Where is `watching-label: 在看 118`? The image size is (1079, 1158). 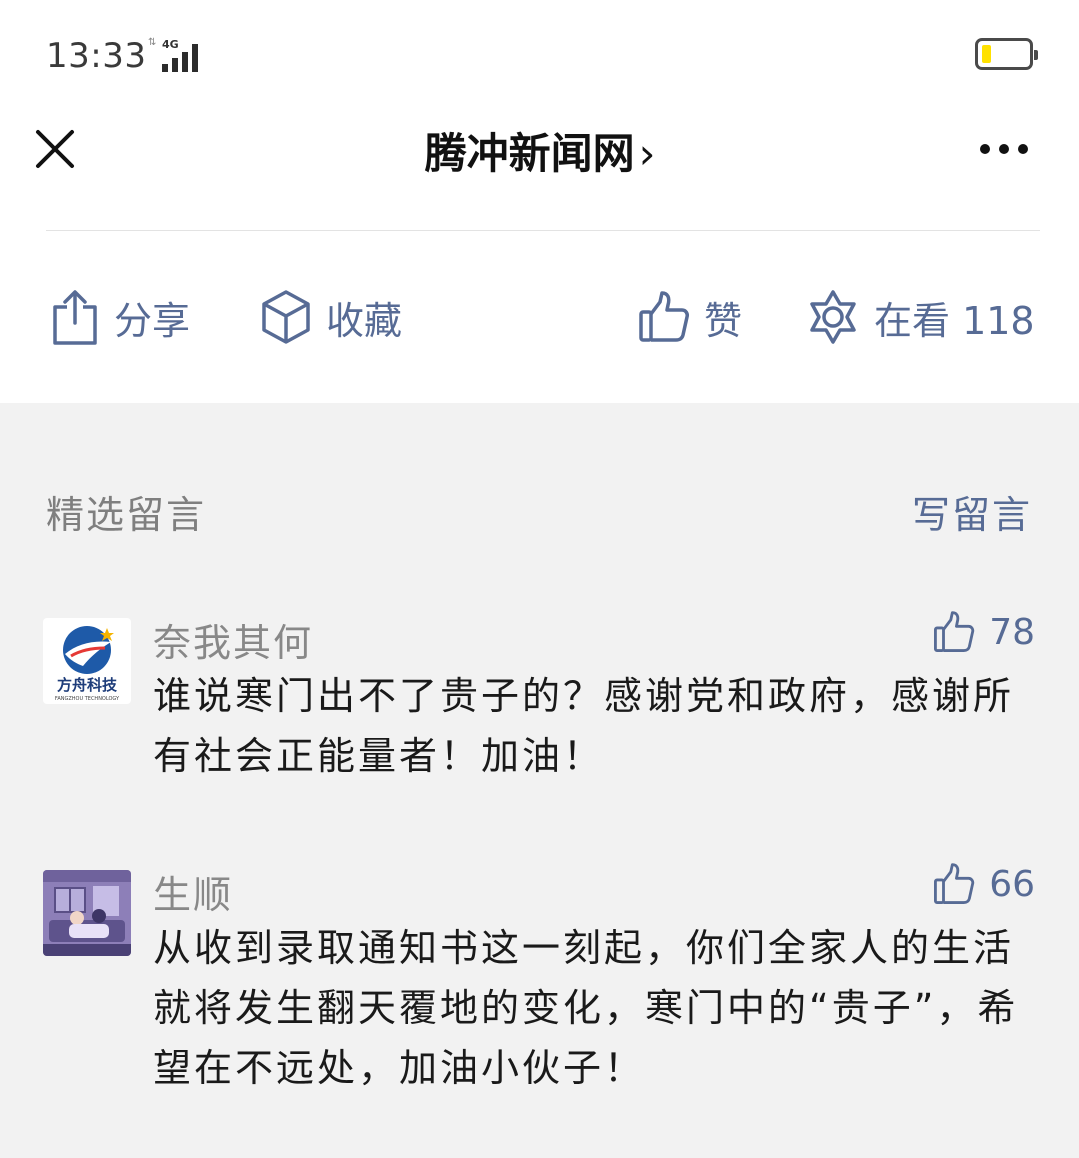
watching-label: 在看 118 is located at coordinates (954, 320).